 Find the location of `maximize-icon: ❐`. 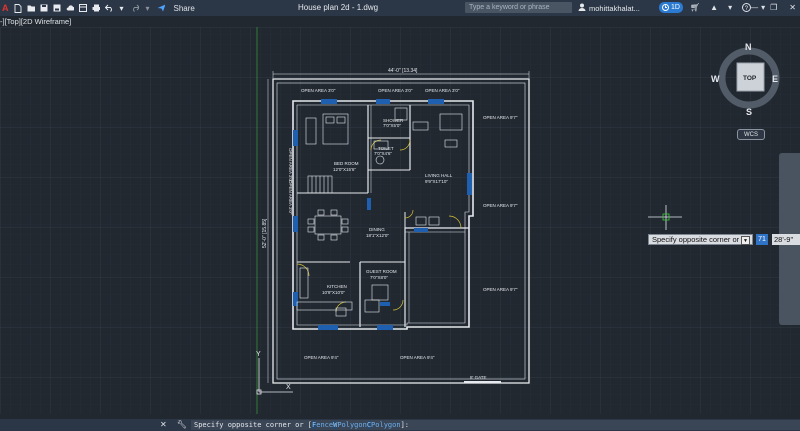

maximize-icon: ❐ is located at coordinates (773, 7).